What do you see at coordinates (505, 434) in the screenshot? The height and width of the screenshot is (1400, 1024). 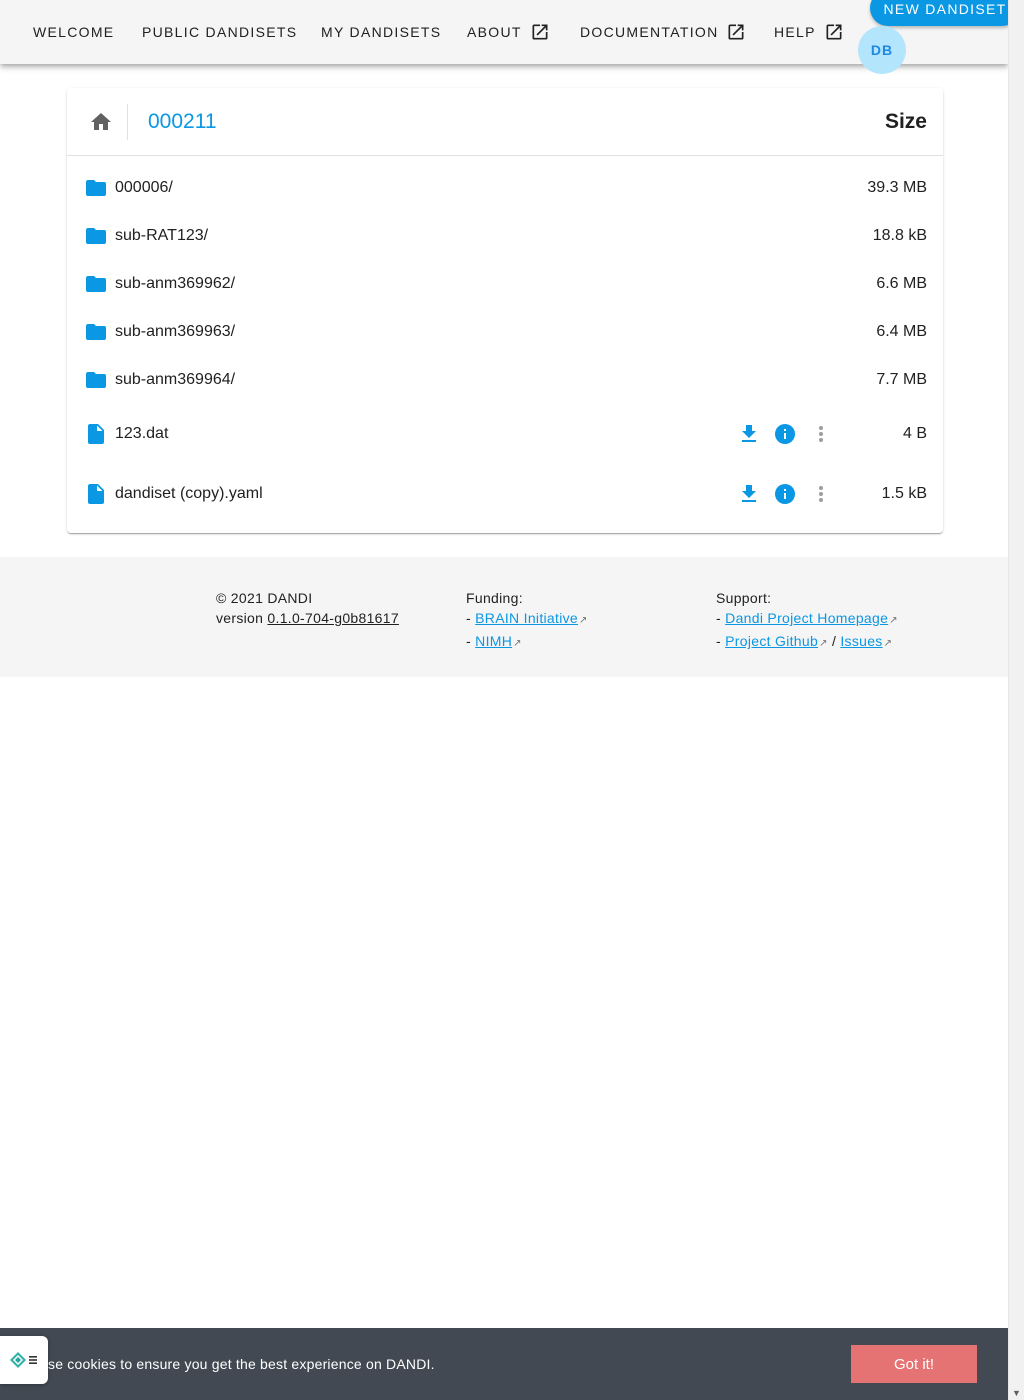 I see `file-row: 123.dat 4 B` at bounding box center [505, 434].